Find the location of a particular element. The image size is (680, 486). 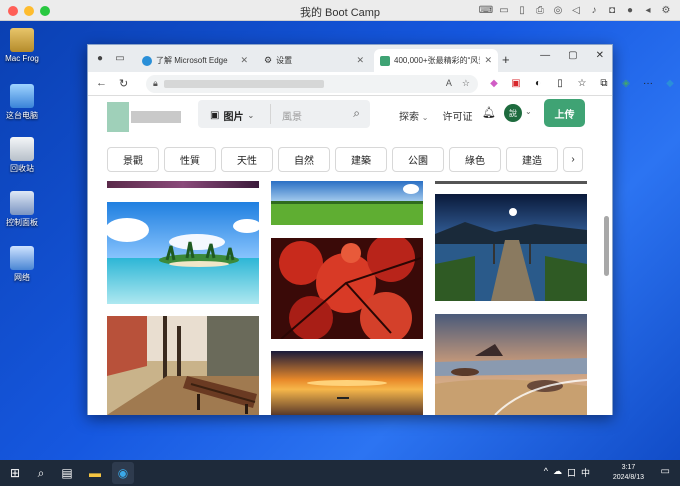

category-bar: 景觀 性質 天性 自然 建築 公園 綠色 建造 › is located at coordinates (345, 159).